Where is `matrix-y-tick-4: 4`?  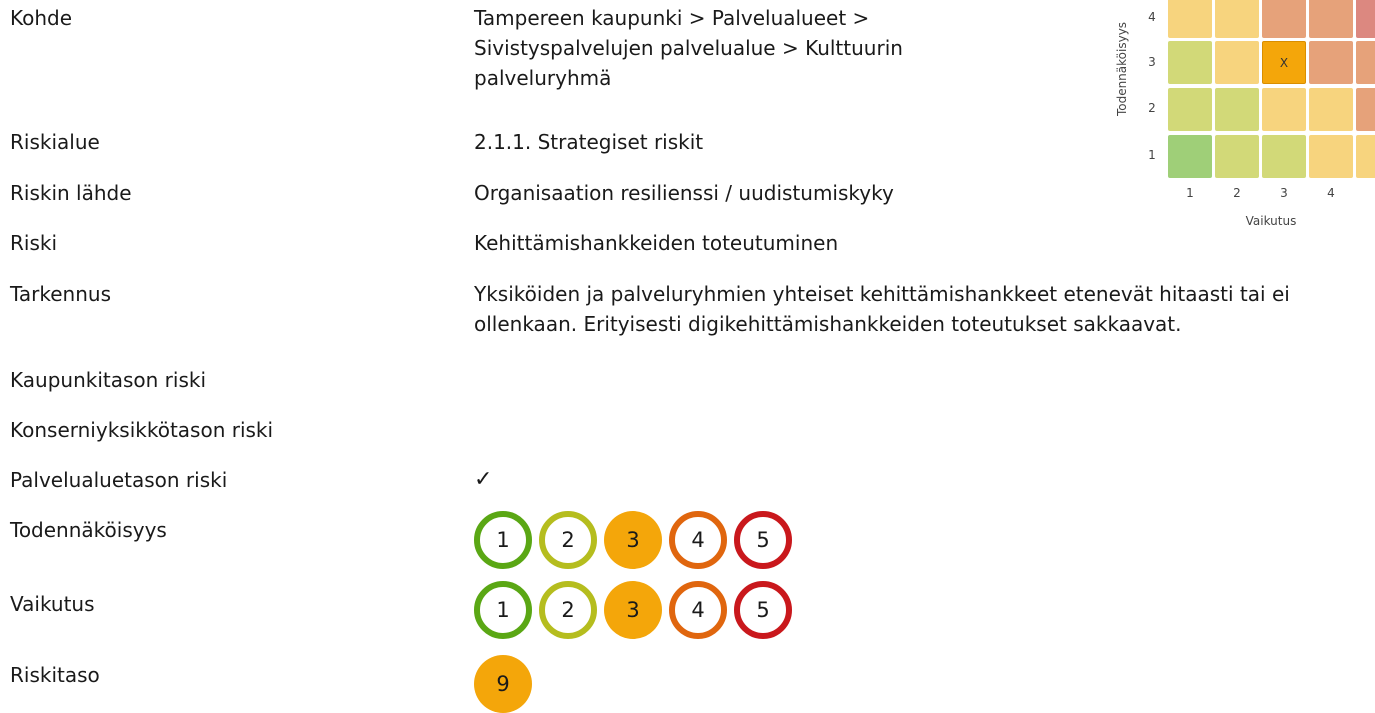 matrix-y-tick-4: 4 is located at coordinates (1152, 17).